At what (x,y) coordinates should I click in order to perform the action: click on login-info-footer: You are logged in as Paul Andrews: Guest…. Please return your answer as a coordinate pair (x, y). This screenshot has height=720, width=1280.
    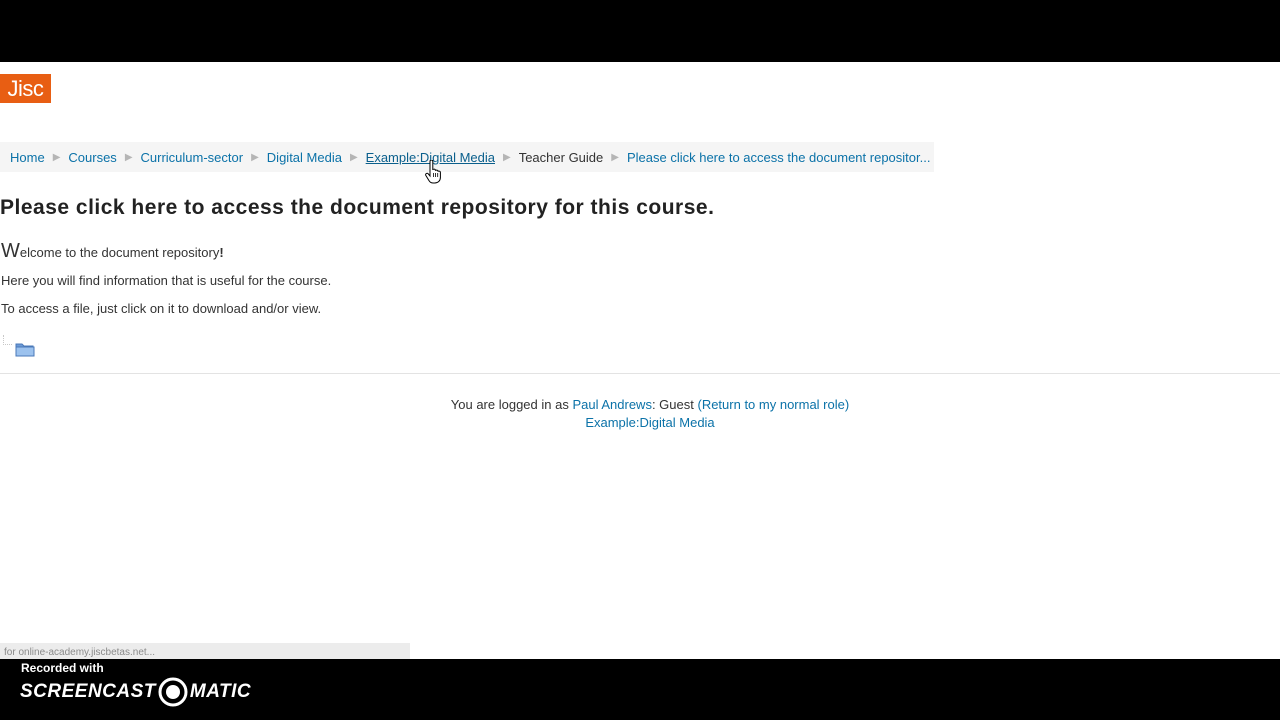
    Looking at the image, I should click on (640, 414).